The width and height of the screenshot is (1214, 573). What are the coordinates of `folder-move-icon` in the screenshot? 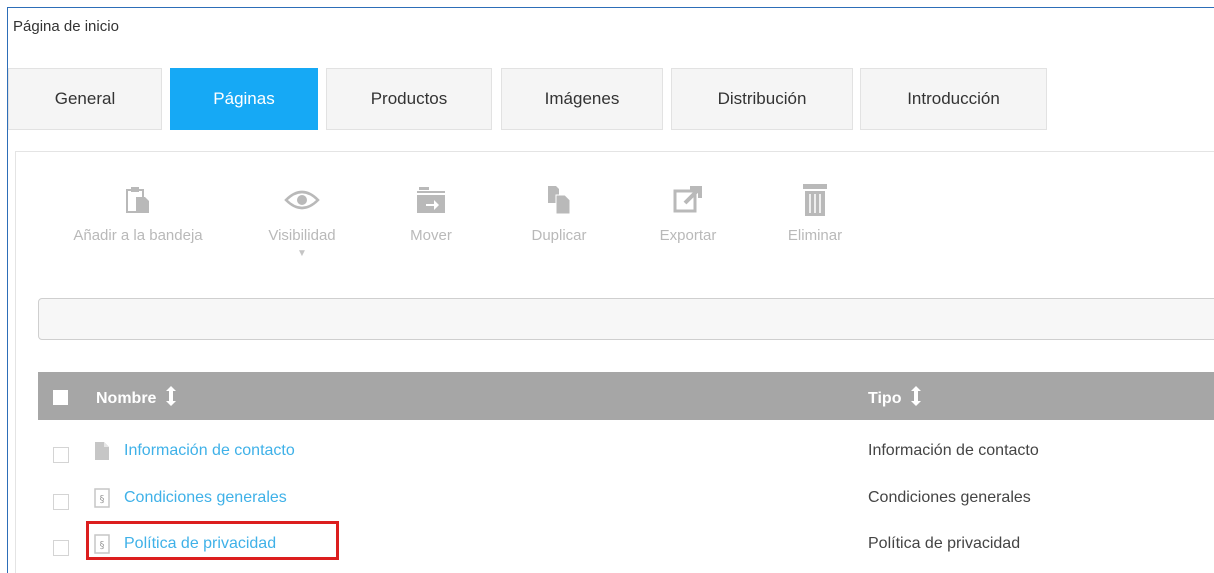 It's located at (431, 200).